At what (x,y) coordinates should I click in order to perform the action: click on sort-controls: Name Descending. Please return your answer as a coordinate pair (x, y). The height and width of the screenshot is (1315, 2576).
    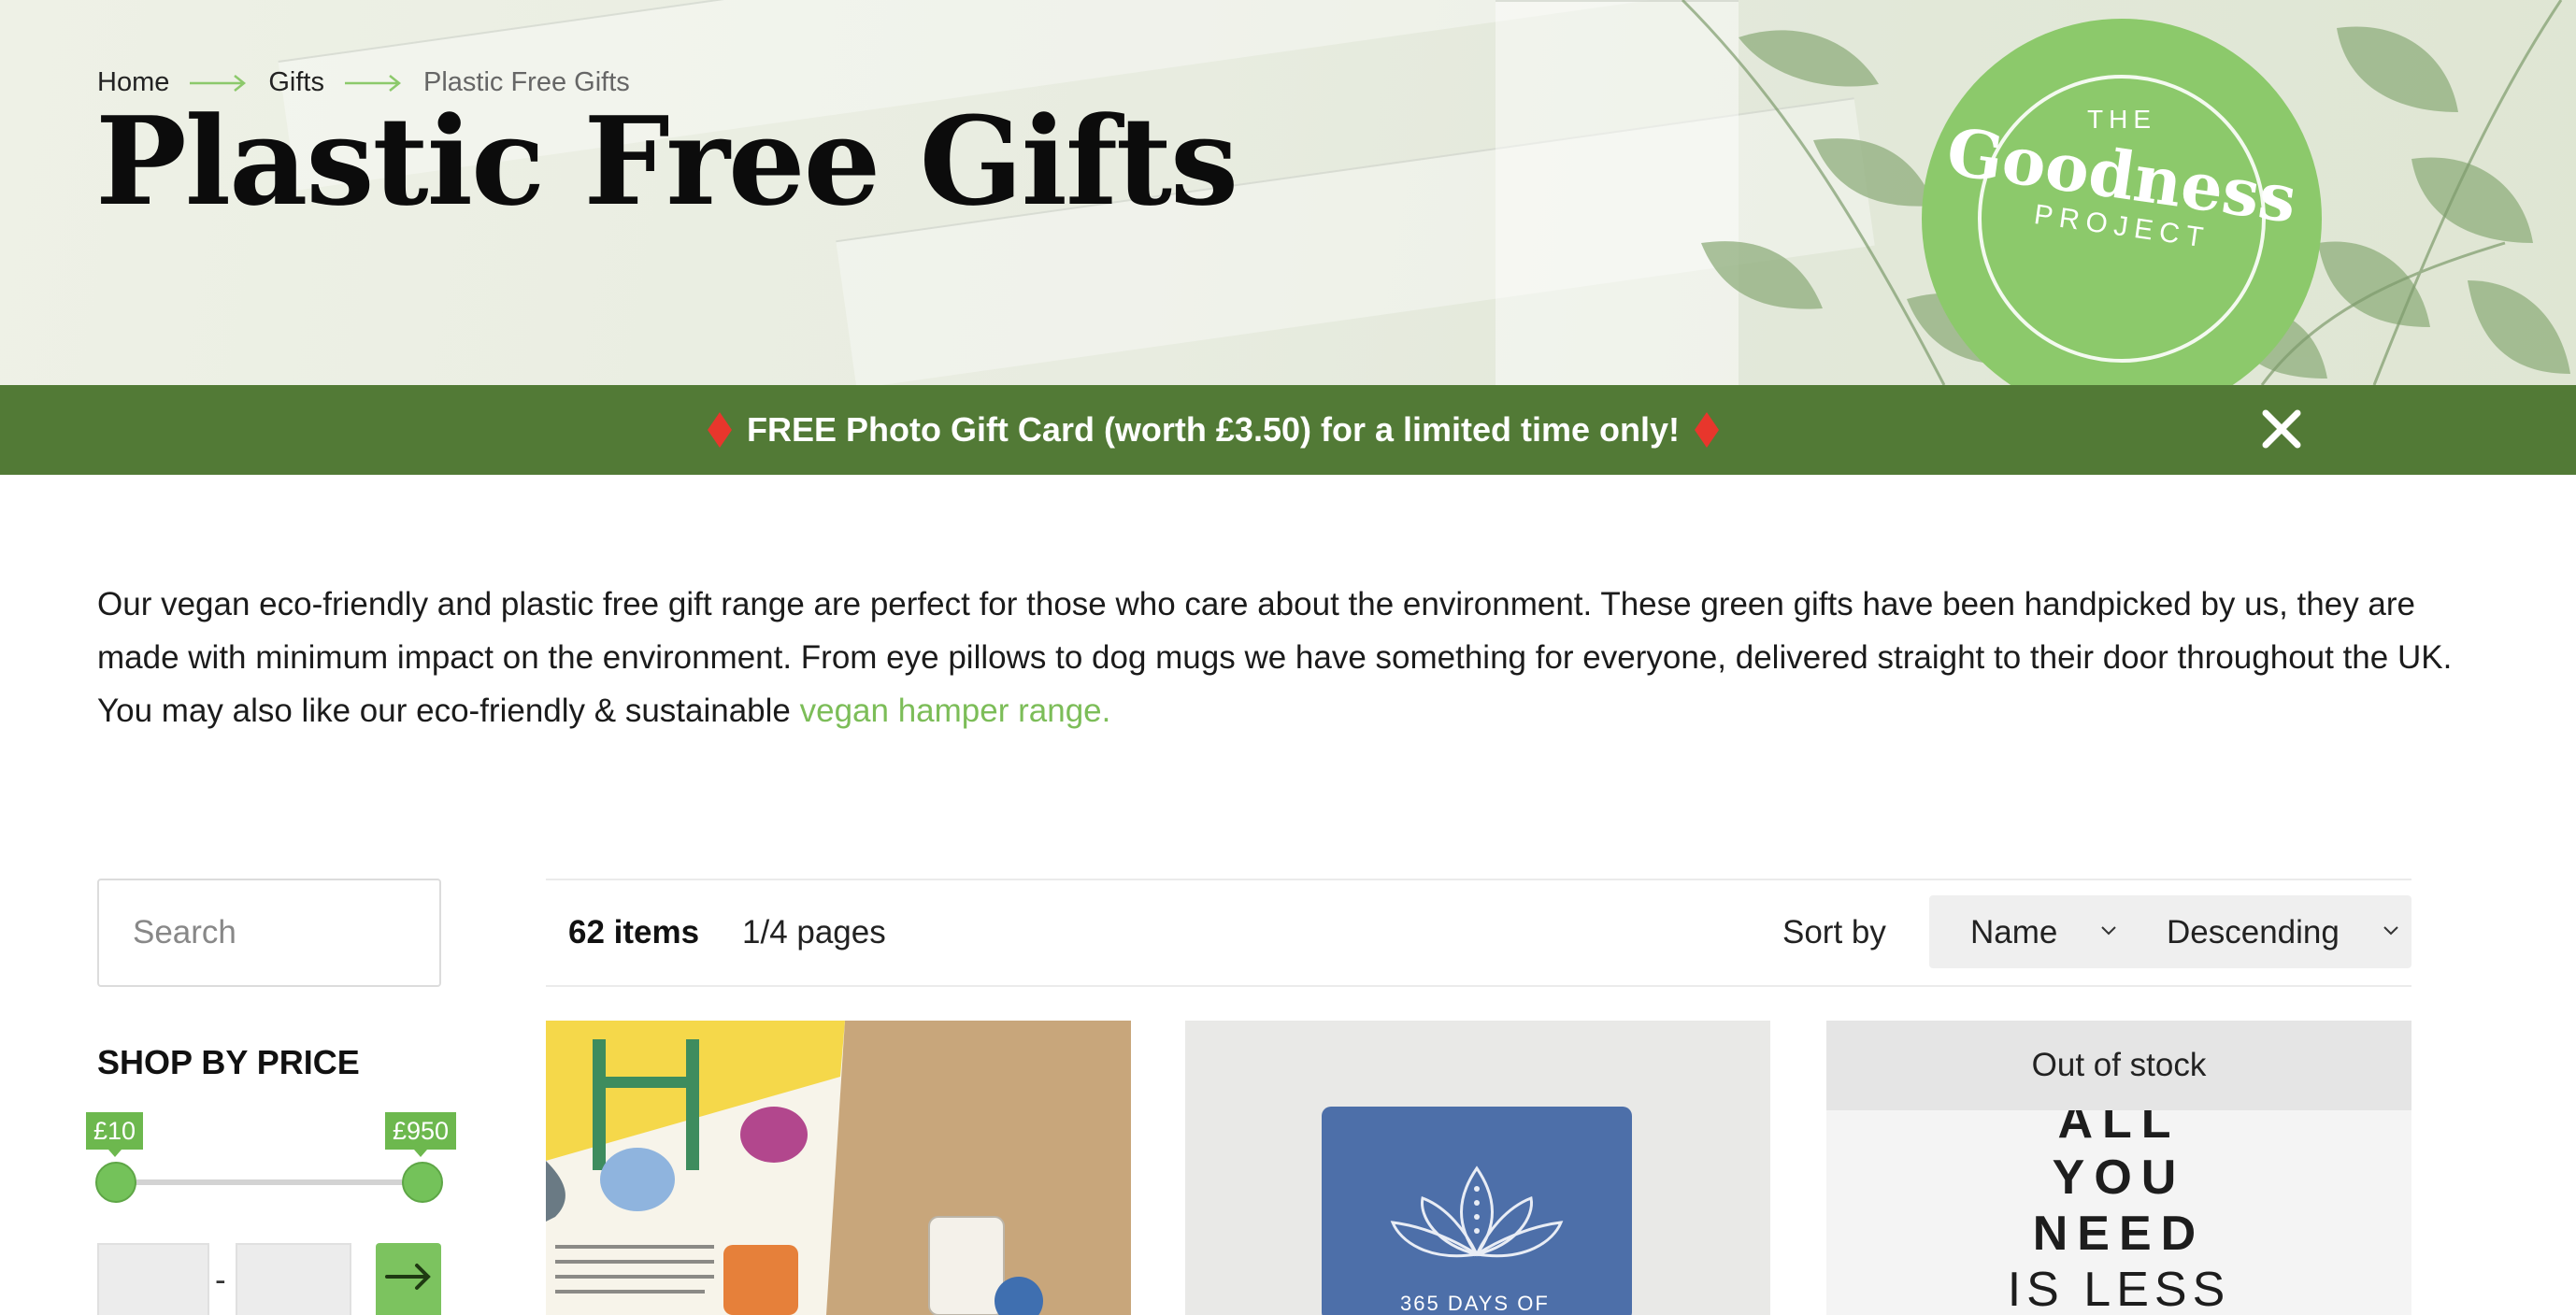
    Looking at the image, I should click on (2170, 931).